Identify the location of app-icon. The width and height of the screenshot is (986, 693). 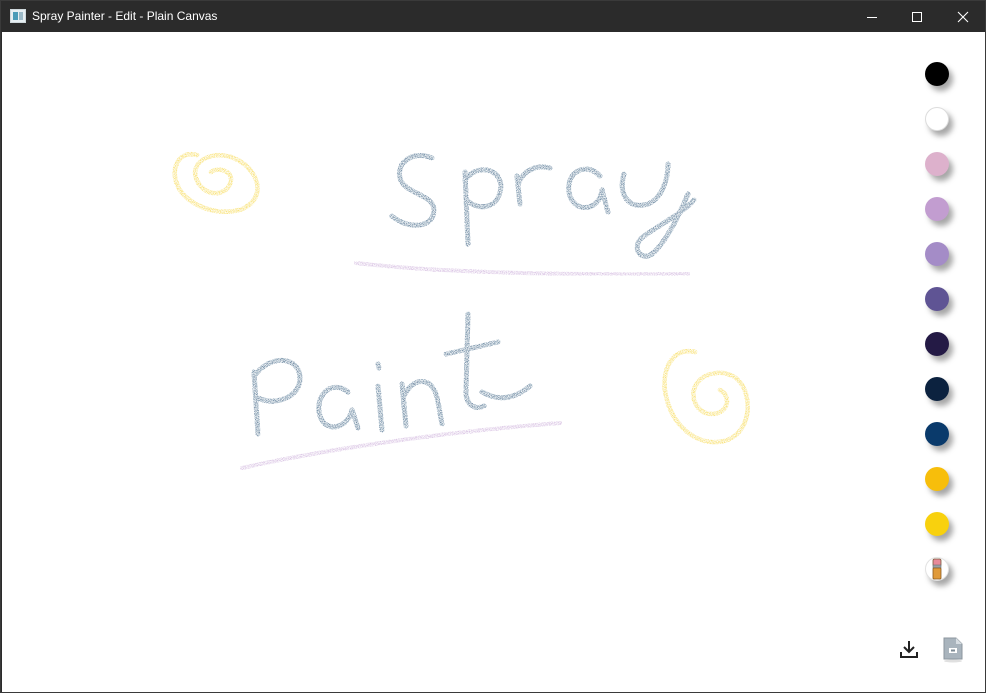
(18, 16).